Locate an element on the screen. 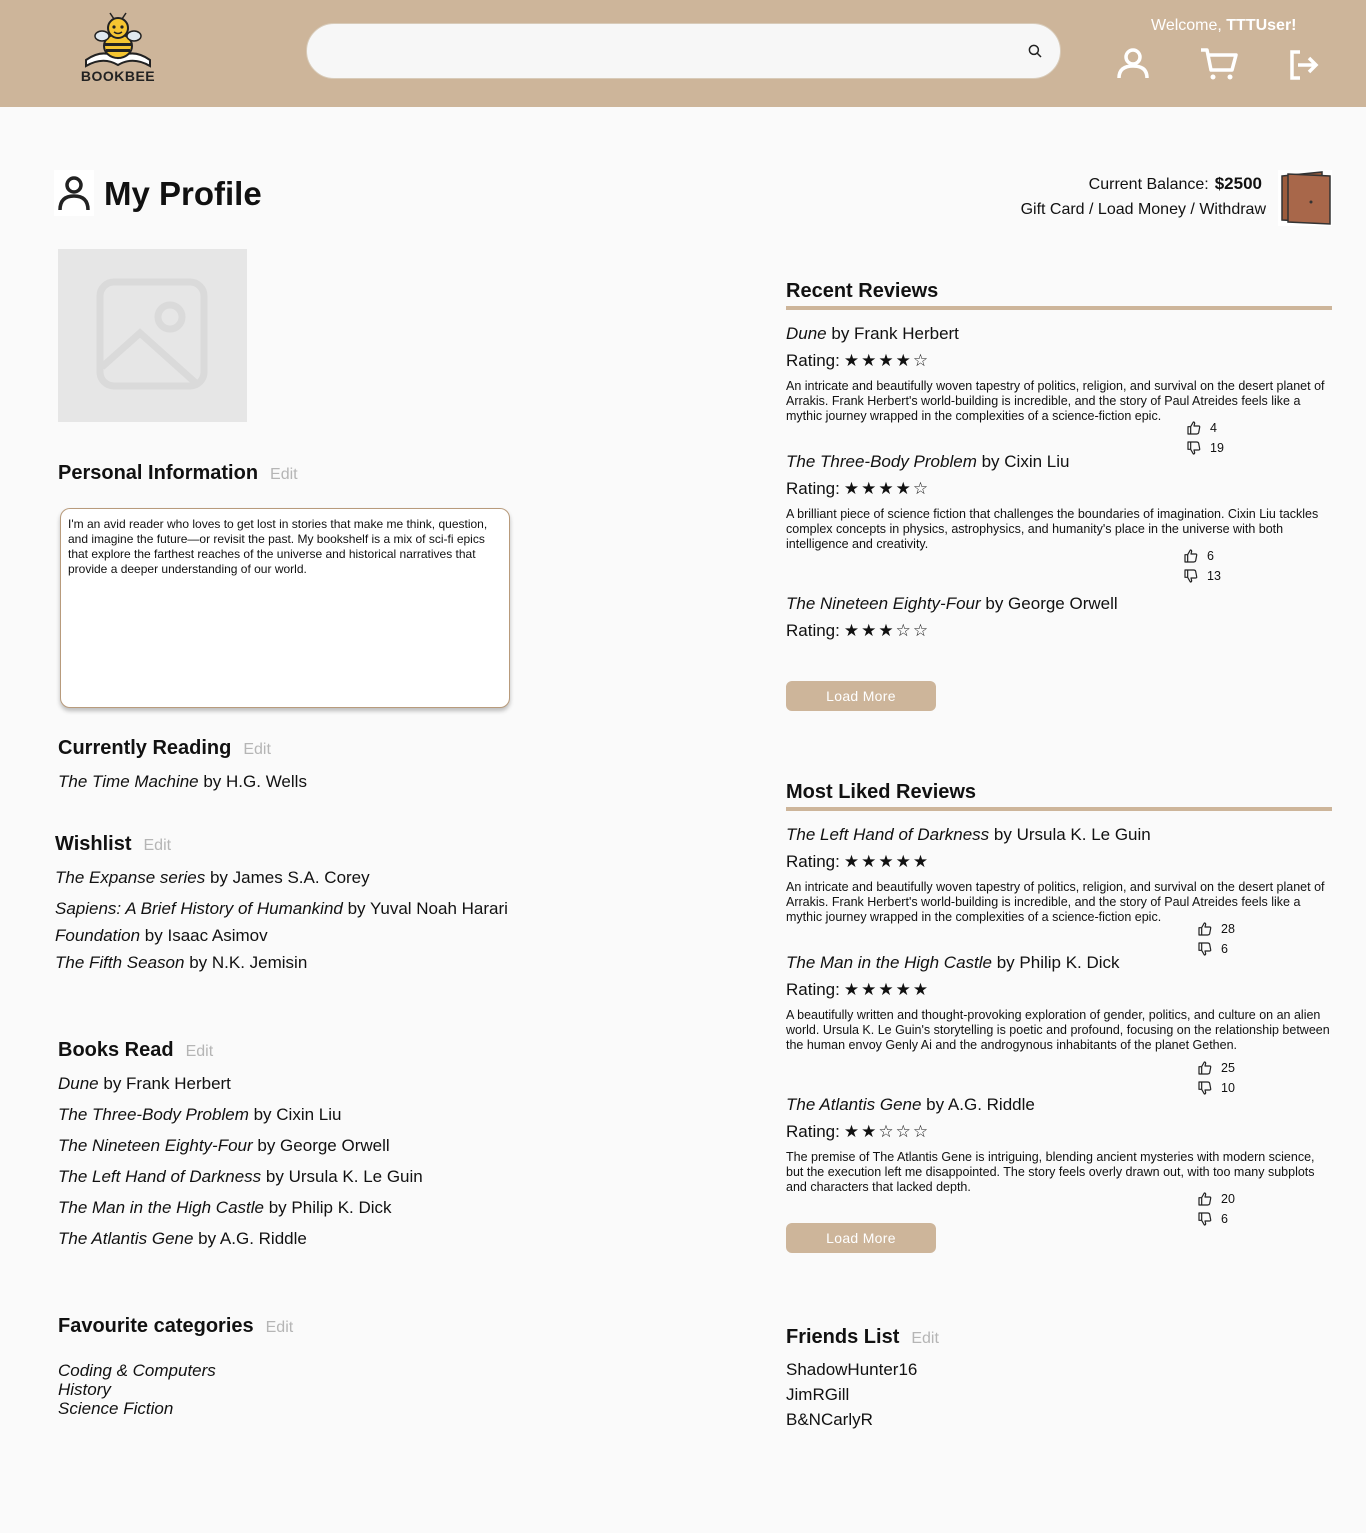  liked-reviews-divider is located at coordinates (1059, 809).